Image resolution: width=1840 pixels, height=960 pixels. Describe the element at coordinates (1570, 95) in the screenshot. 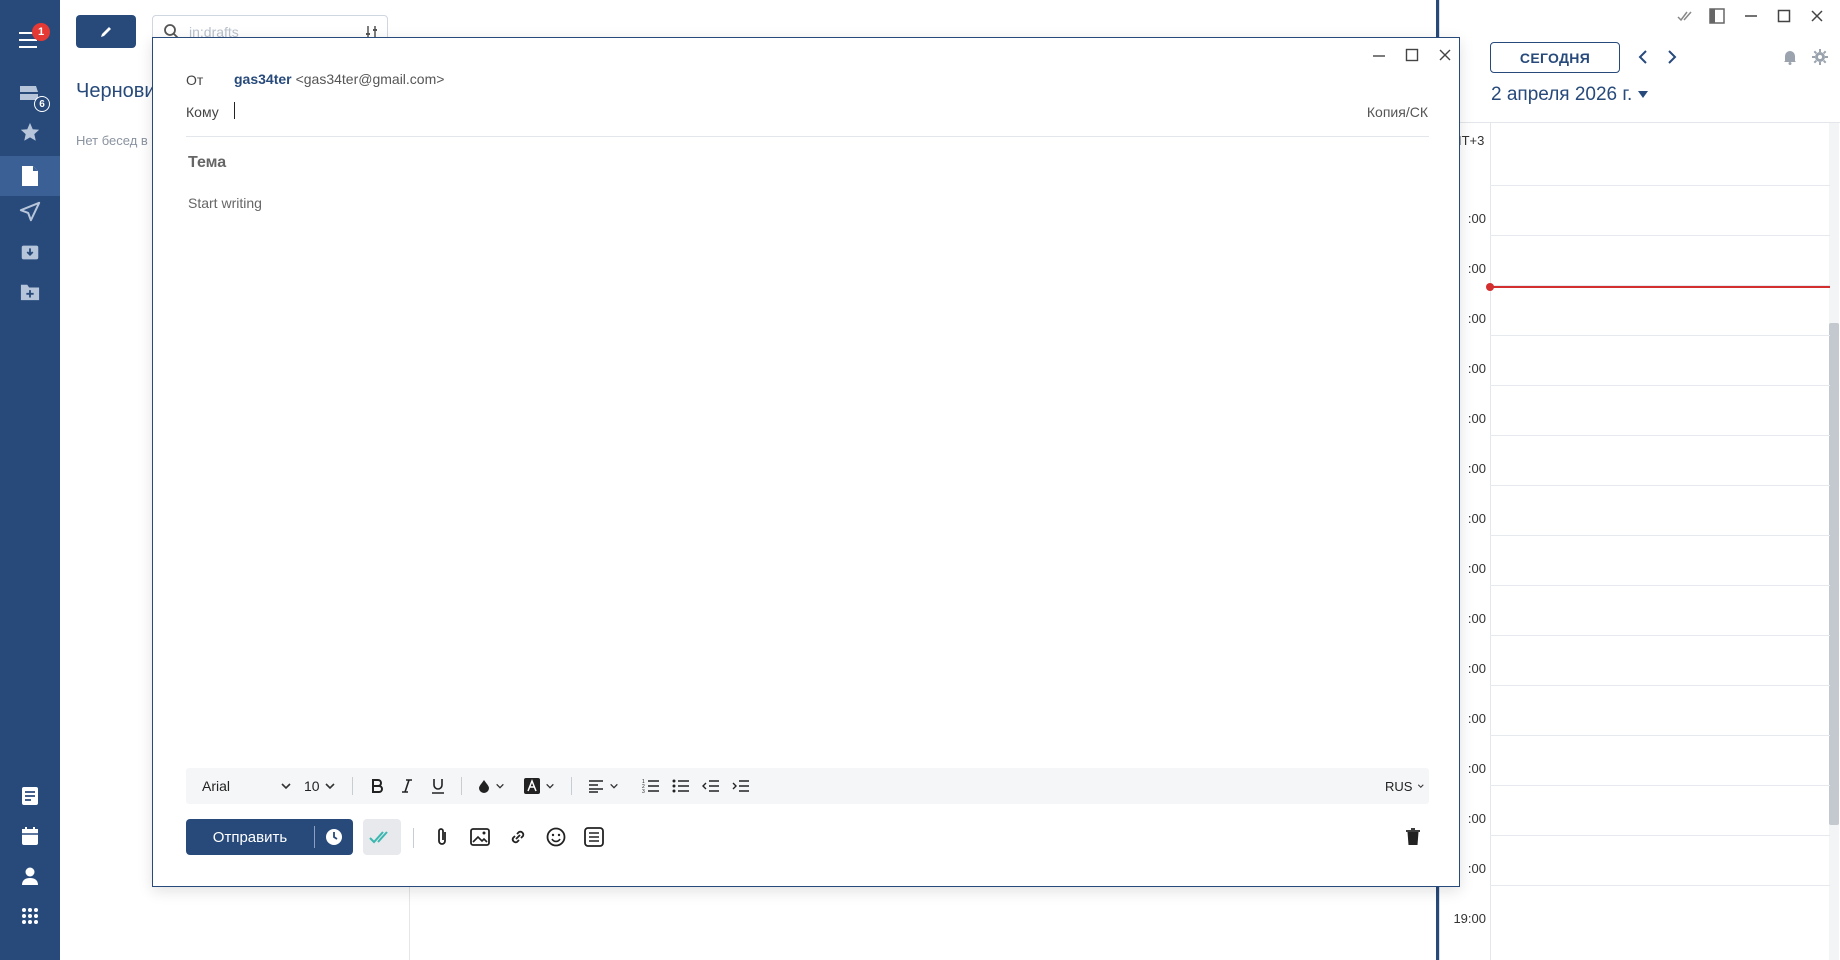

I see `calendar-date-picker: 2 апреля 2026 г.` at that location.